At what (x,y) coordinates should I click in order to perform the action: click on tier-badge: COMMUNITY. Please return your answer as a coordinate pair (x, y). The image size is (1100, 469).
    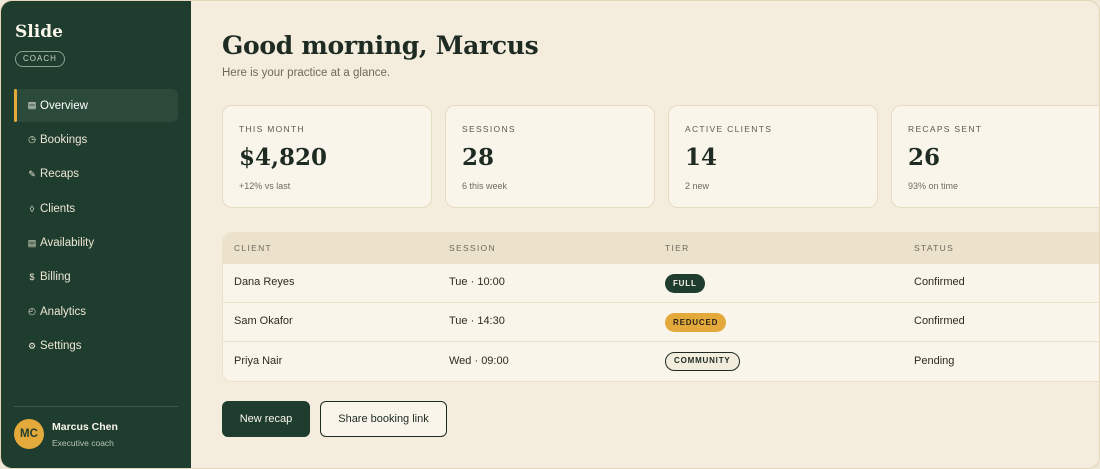
    Looking at the image, I should click on (702, 361).